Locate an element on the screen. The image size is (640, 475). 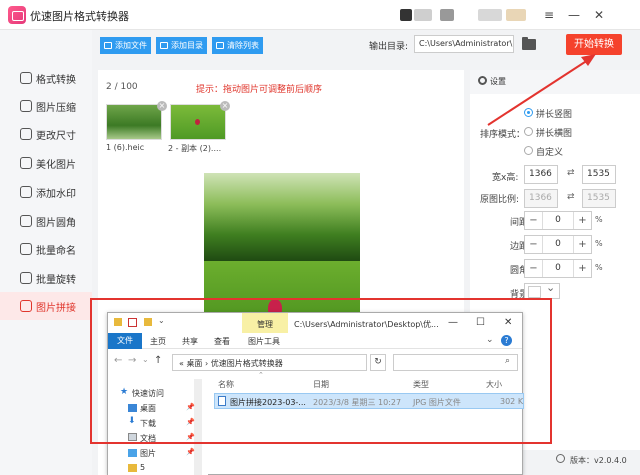
image-counter: 2 / 100 is located at coordinates (122, 87).